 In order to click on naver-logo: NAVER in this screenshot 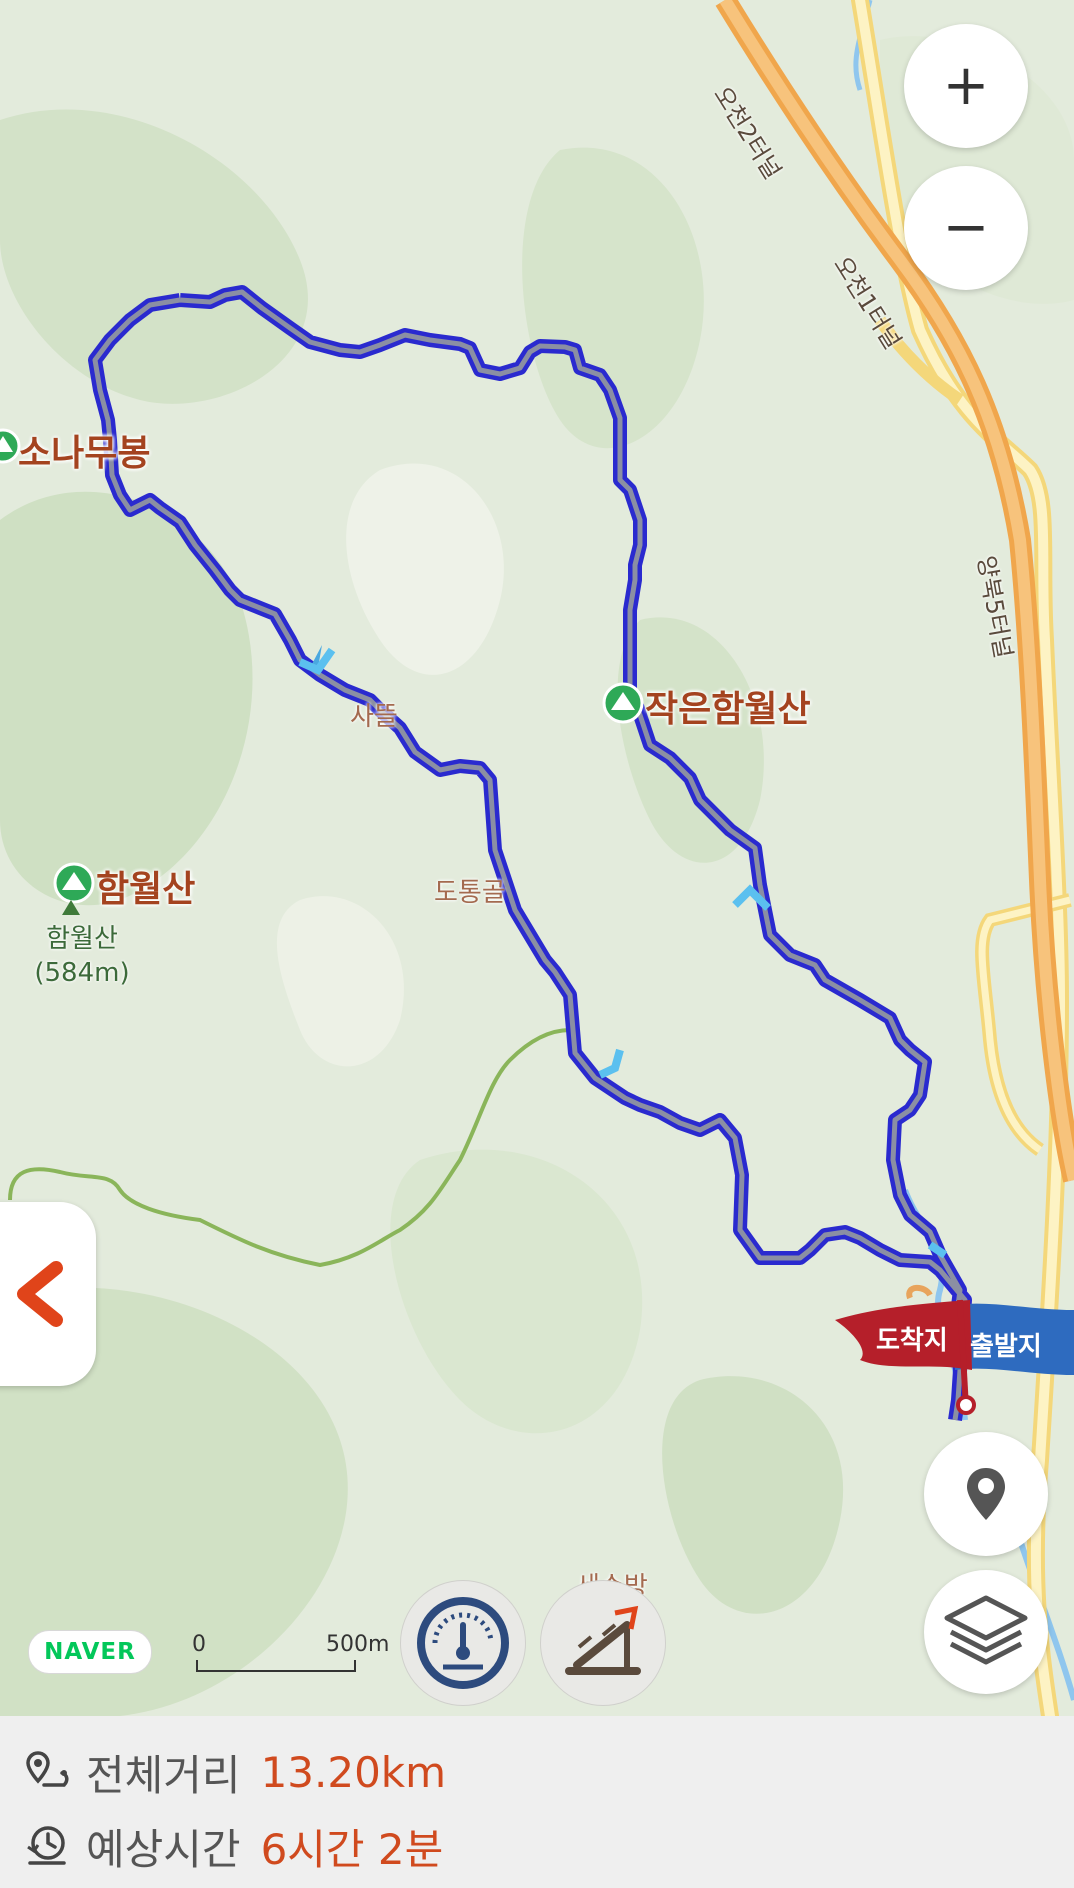, I will do `click(90, 1652)`.